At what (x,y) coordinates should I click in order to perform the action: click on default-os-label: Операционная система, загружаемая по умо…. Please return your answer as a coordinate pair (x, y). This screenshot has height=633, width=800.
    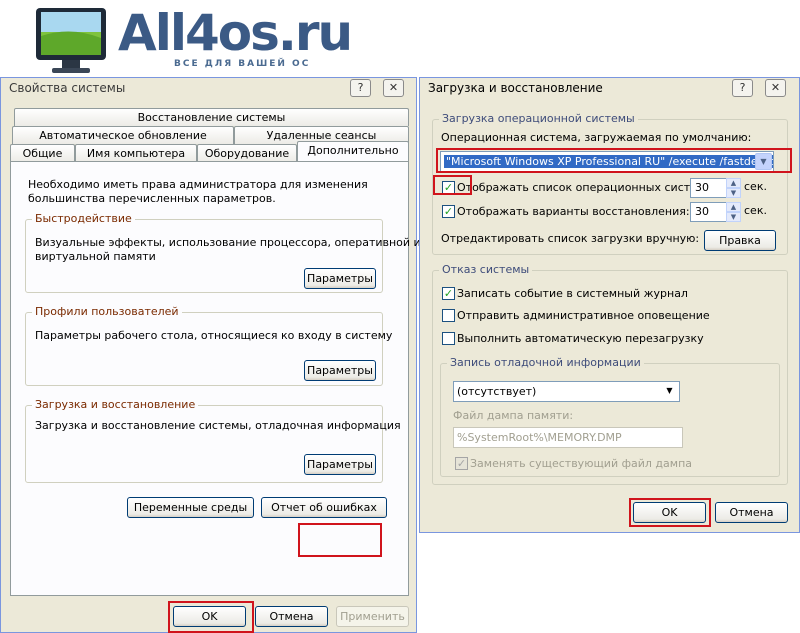
    Looking at the image, I should click on (596, 137).